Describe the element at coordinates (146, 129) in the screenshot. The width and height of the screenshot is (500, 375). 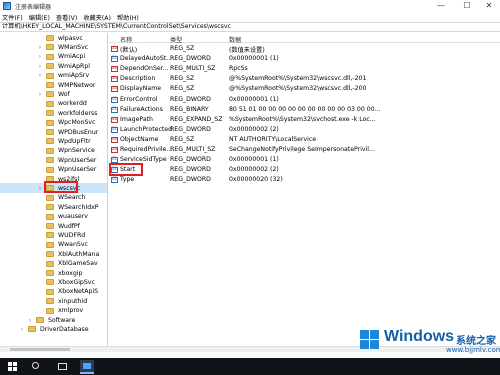
I see `value-name: LaunchProtected` at that location.